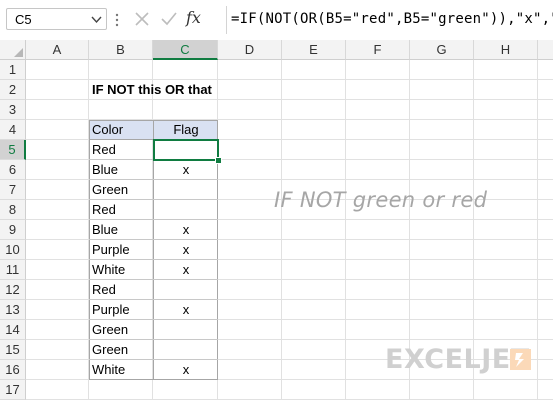  What do you see at coordinates (13, 210) in the screenshot?
I see `row-header-8: 8` at bounding box center [13, 210].